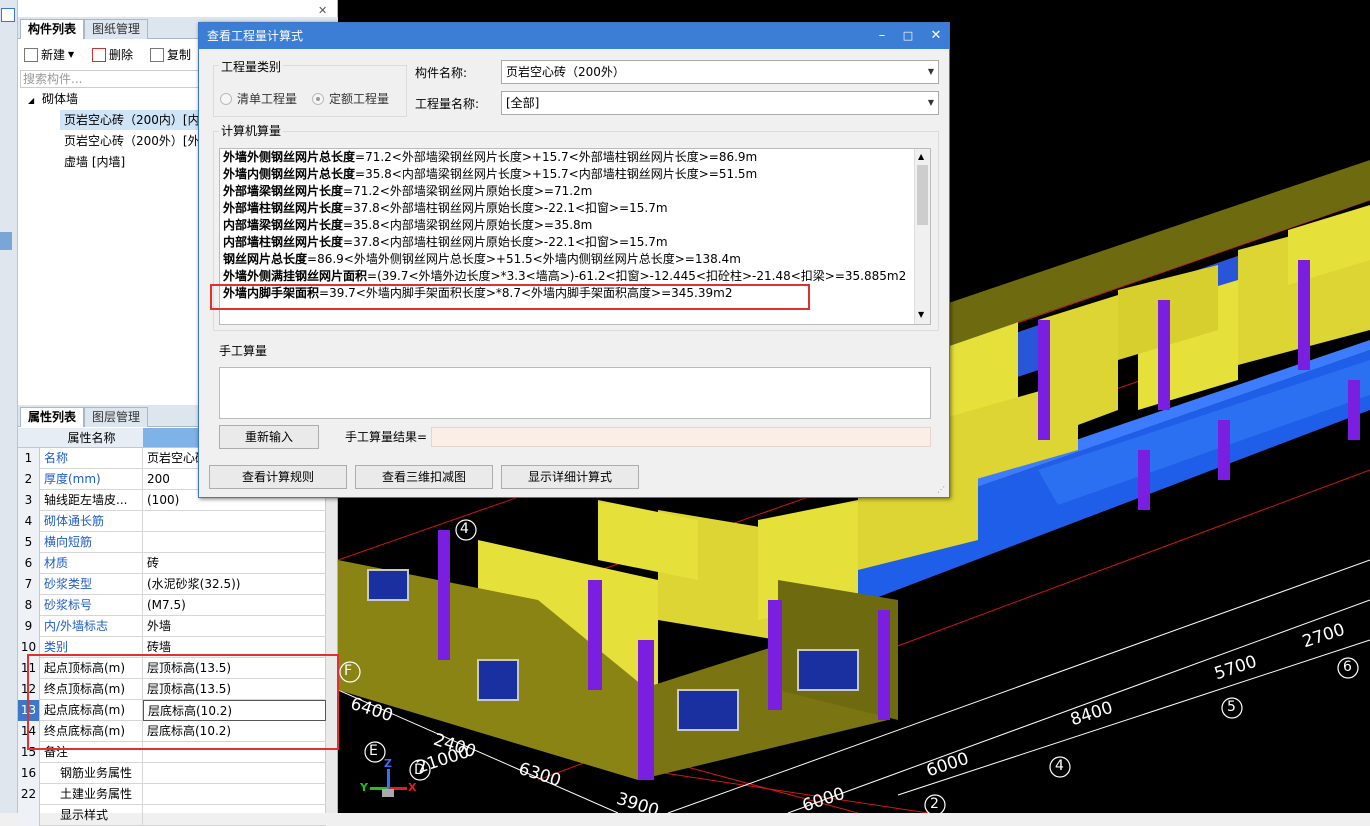 The height and width of the screenshot is (826, 1370). Describe the element at coordinates (921, 156) in the screenshot. I see `scroll-up-icon: ▲` at that location.